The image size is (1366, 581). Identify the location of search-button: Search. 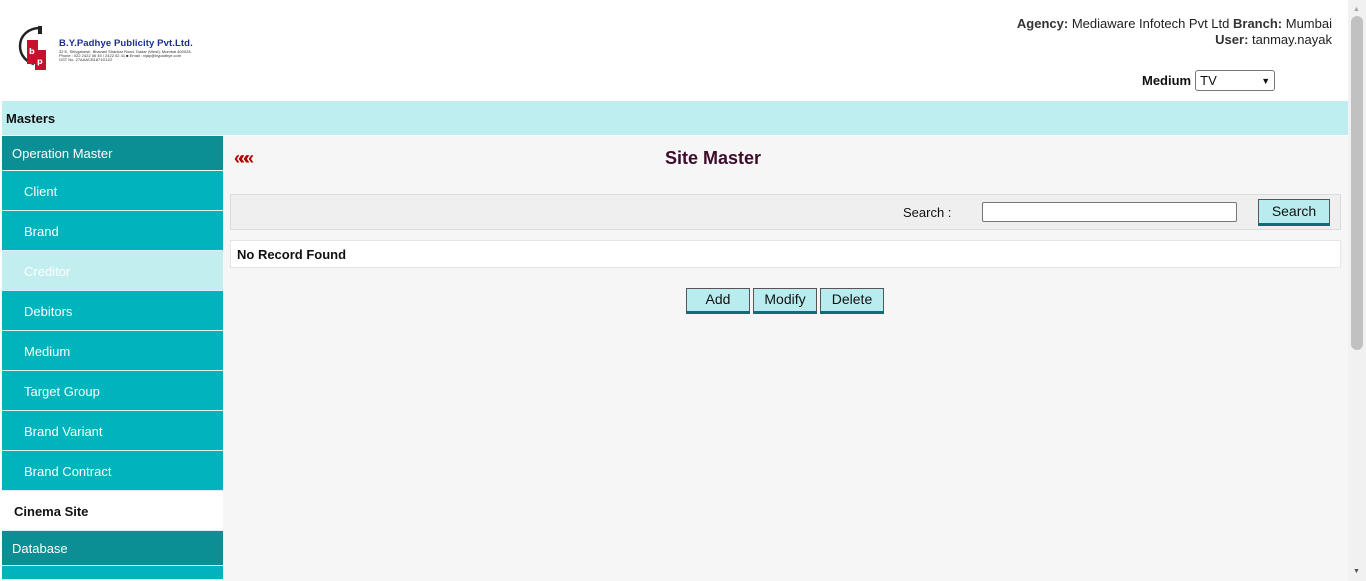
(1294, 212).